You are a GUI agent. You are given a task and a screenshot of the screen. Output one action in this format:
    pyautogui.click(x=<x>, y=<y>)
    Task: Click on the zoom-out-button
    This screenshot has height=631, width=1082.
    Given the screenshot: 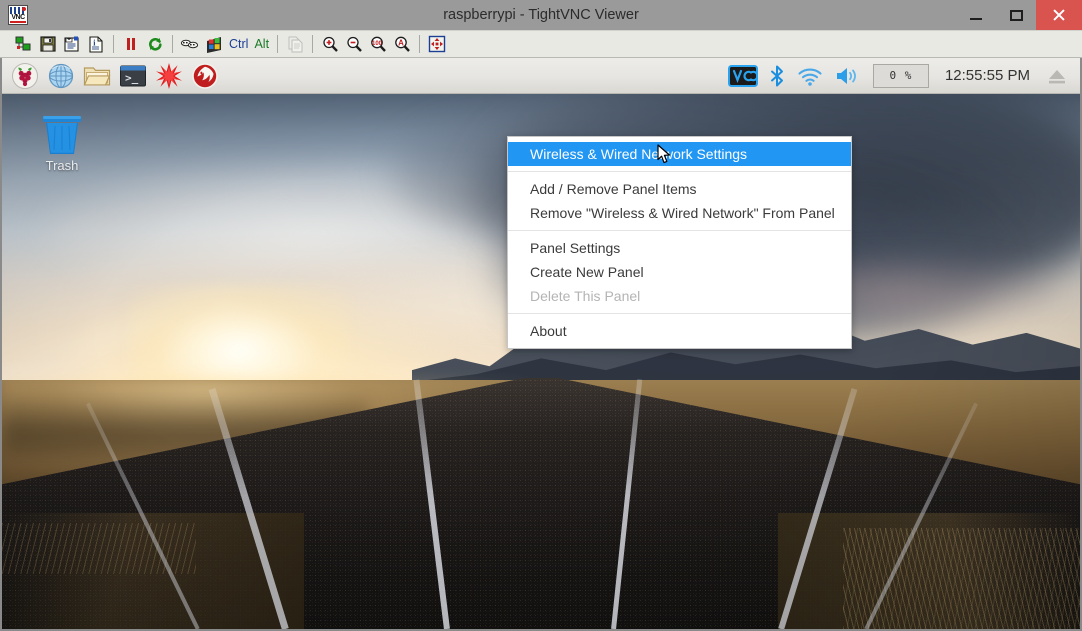 What is the action you would take?
    pyautogui.click(x=354, y=44)
    